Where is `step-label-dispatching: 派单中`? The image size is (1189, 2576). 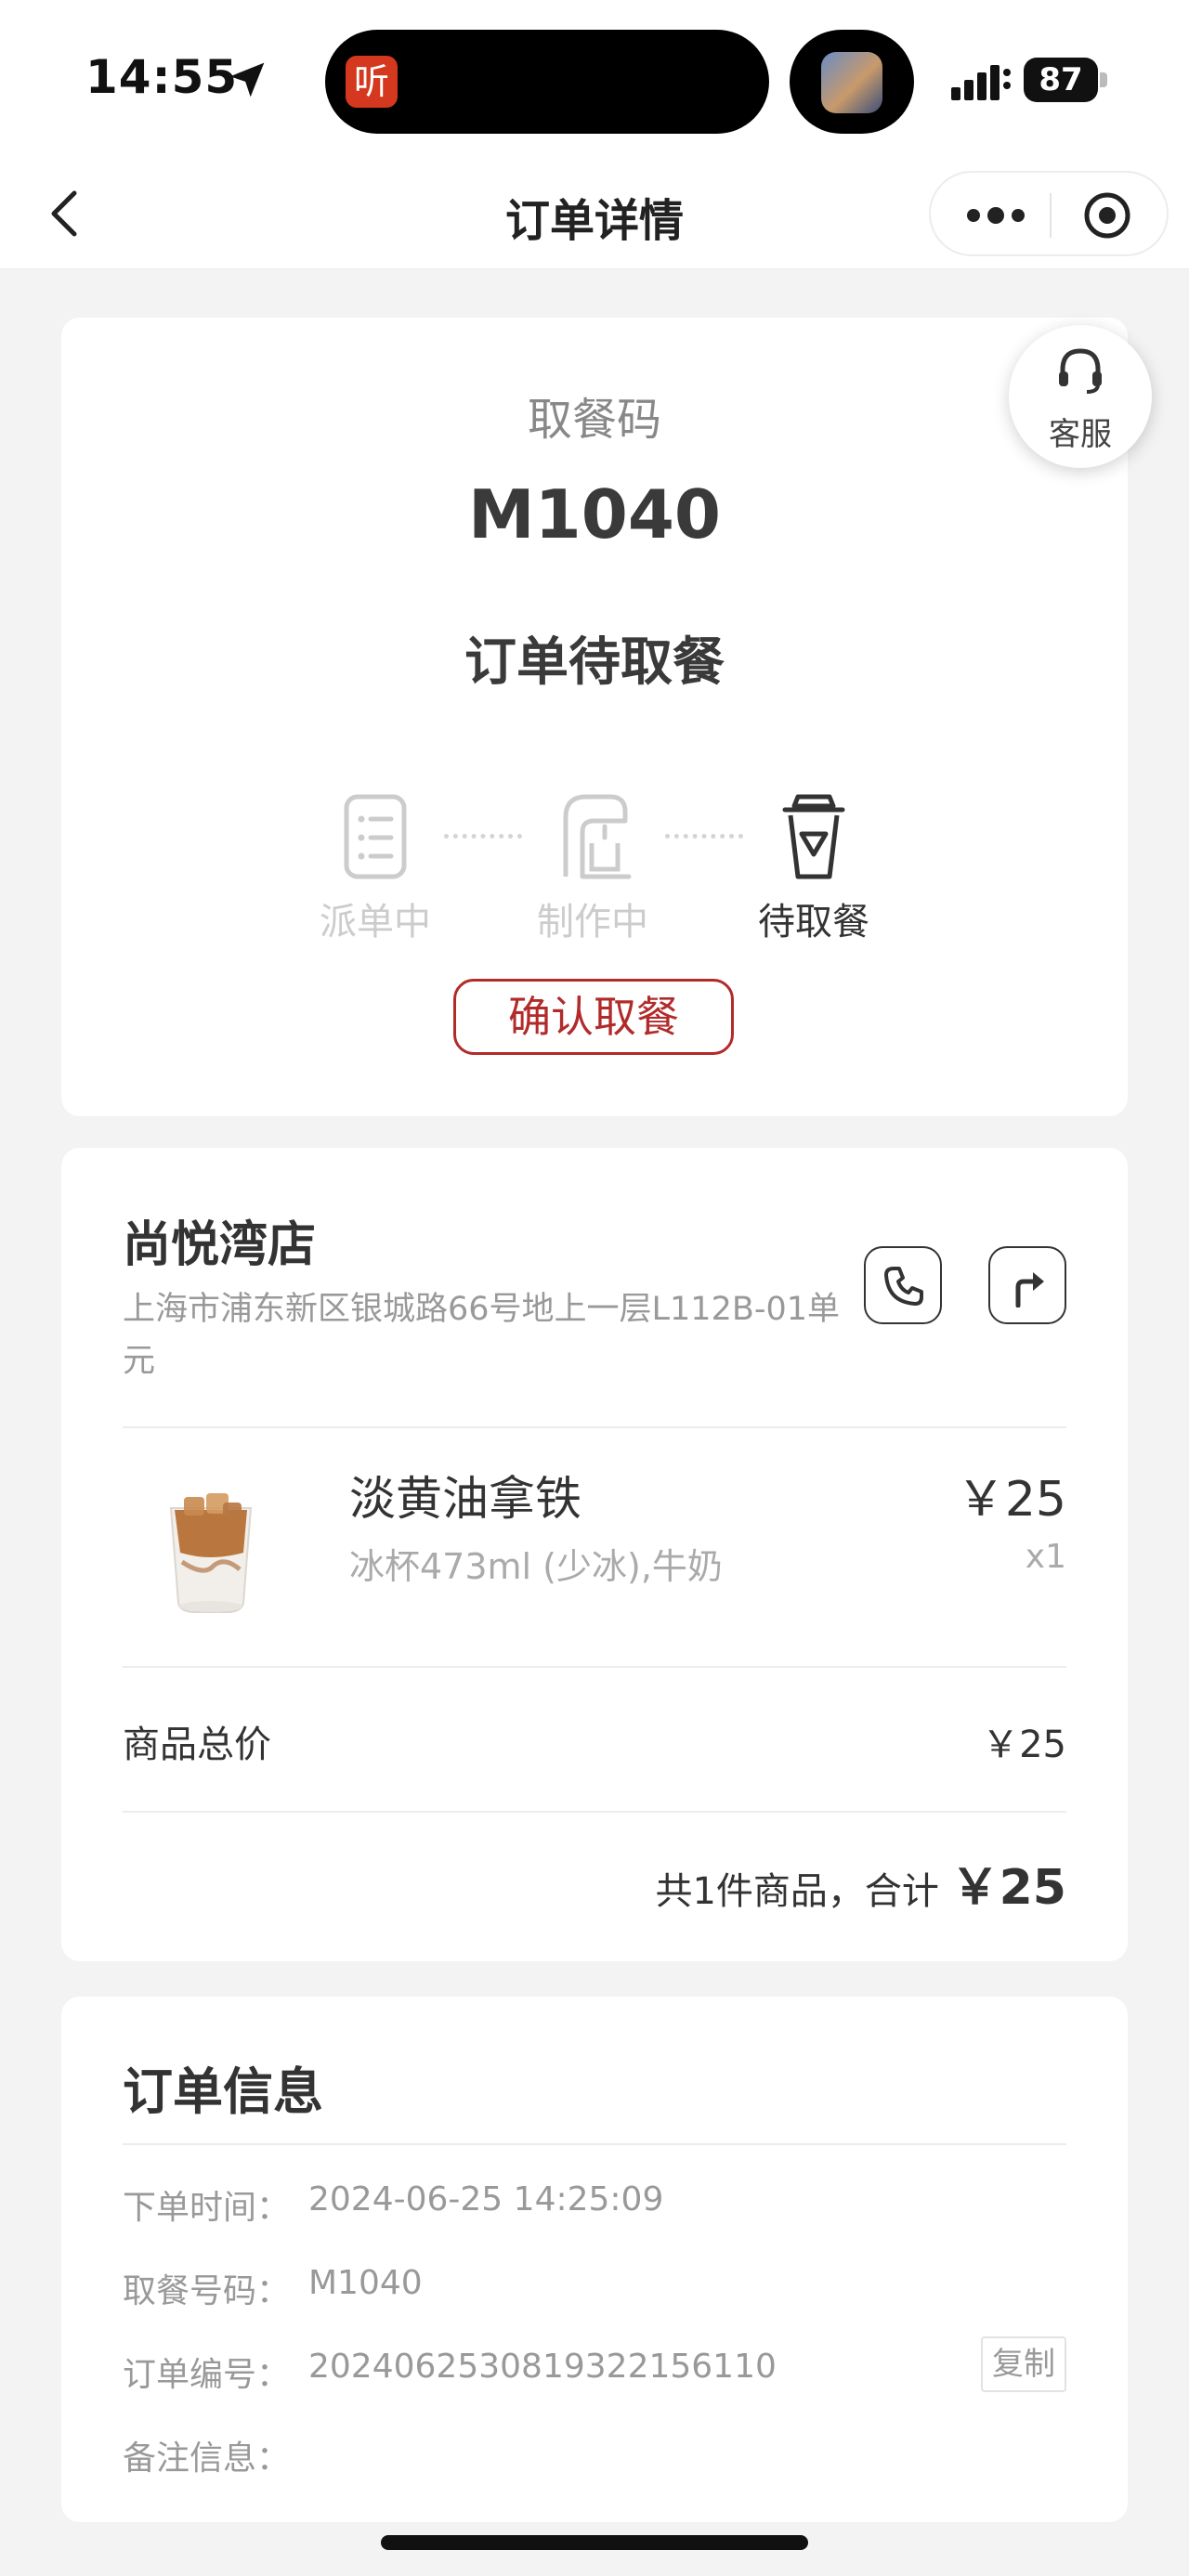 step-label-dispatching: 派单中 is located at coordinates (375, 922).